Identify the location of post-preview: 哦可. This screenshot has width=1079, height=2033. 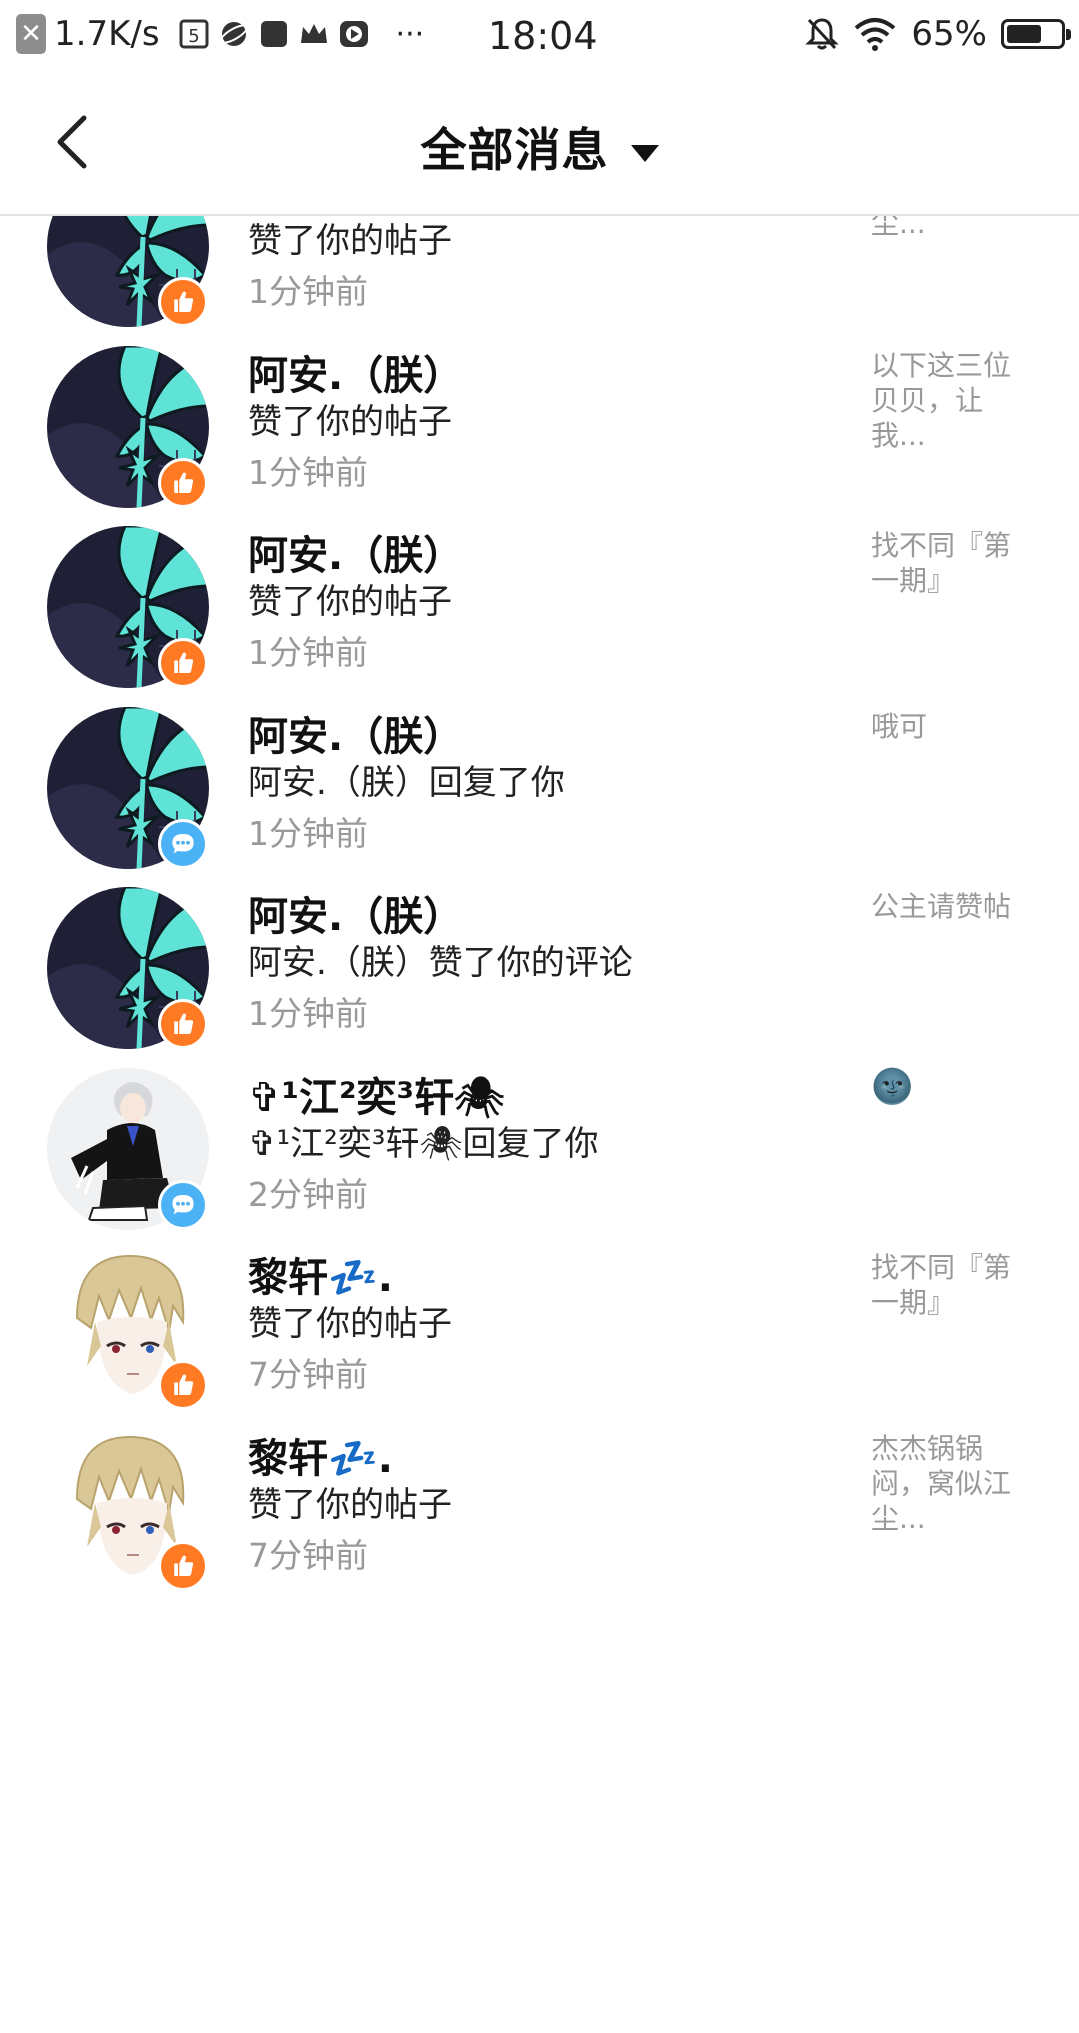
(951, 726).